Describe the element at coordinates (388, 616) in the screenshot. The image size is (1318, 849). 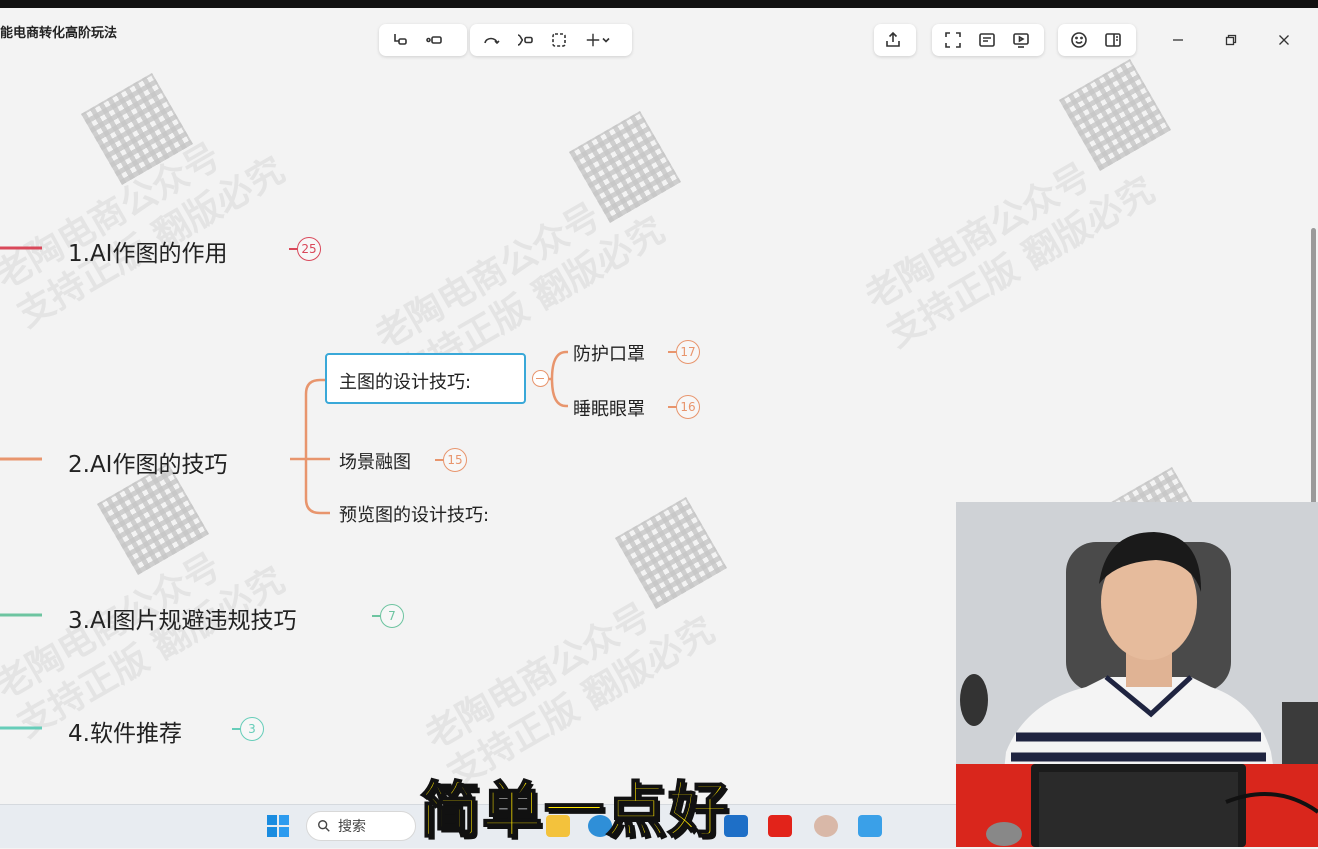
I see `topic-3-count-badge: 7` at that location.